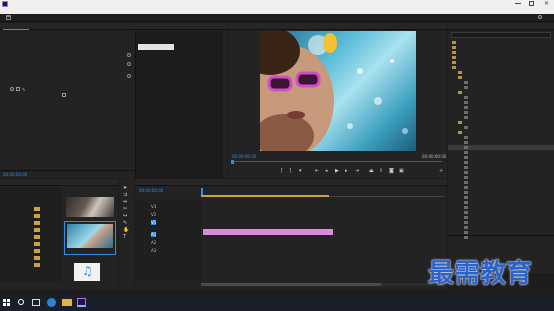 The width and height of the screenshot is (554, 311). What do you see at coordinates (154, 234) in the screenshot?
I see `track-label: A1` at bounding box center [154, 234].